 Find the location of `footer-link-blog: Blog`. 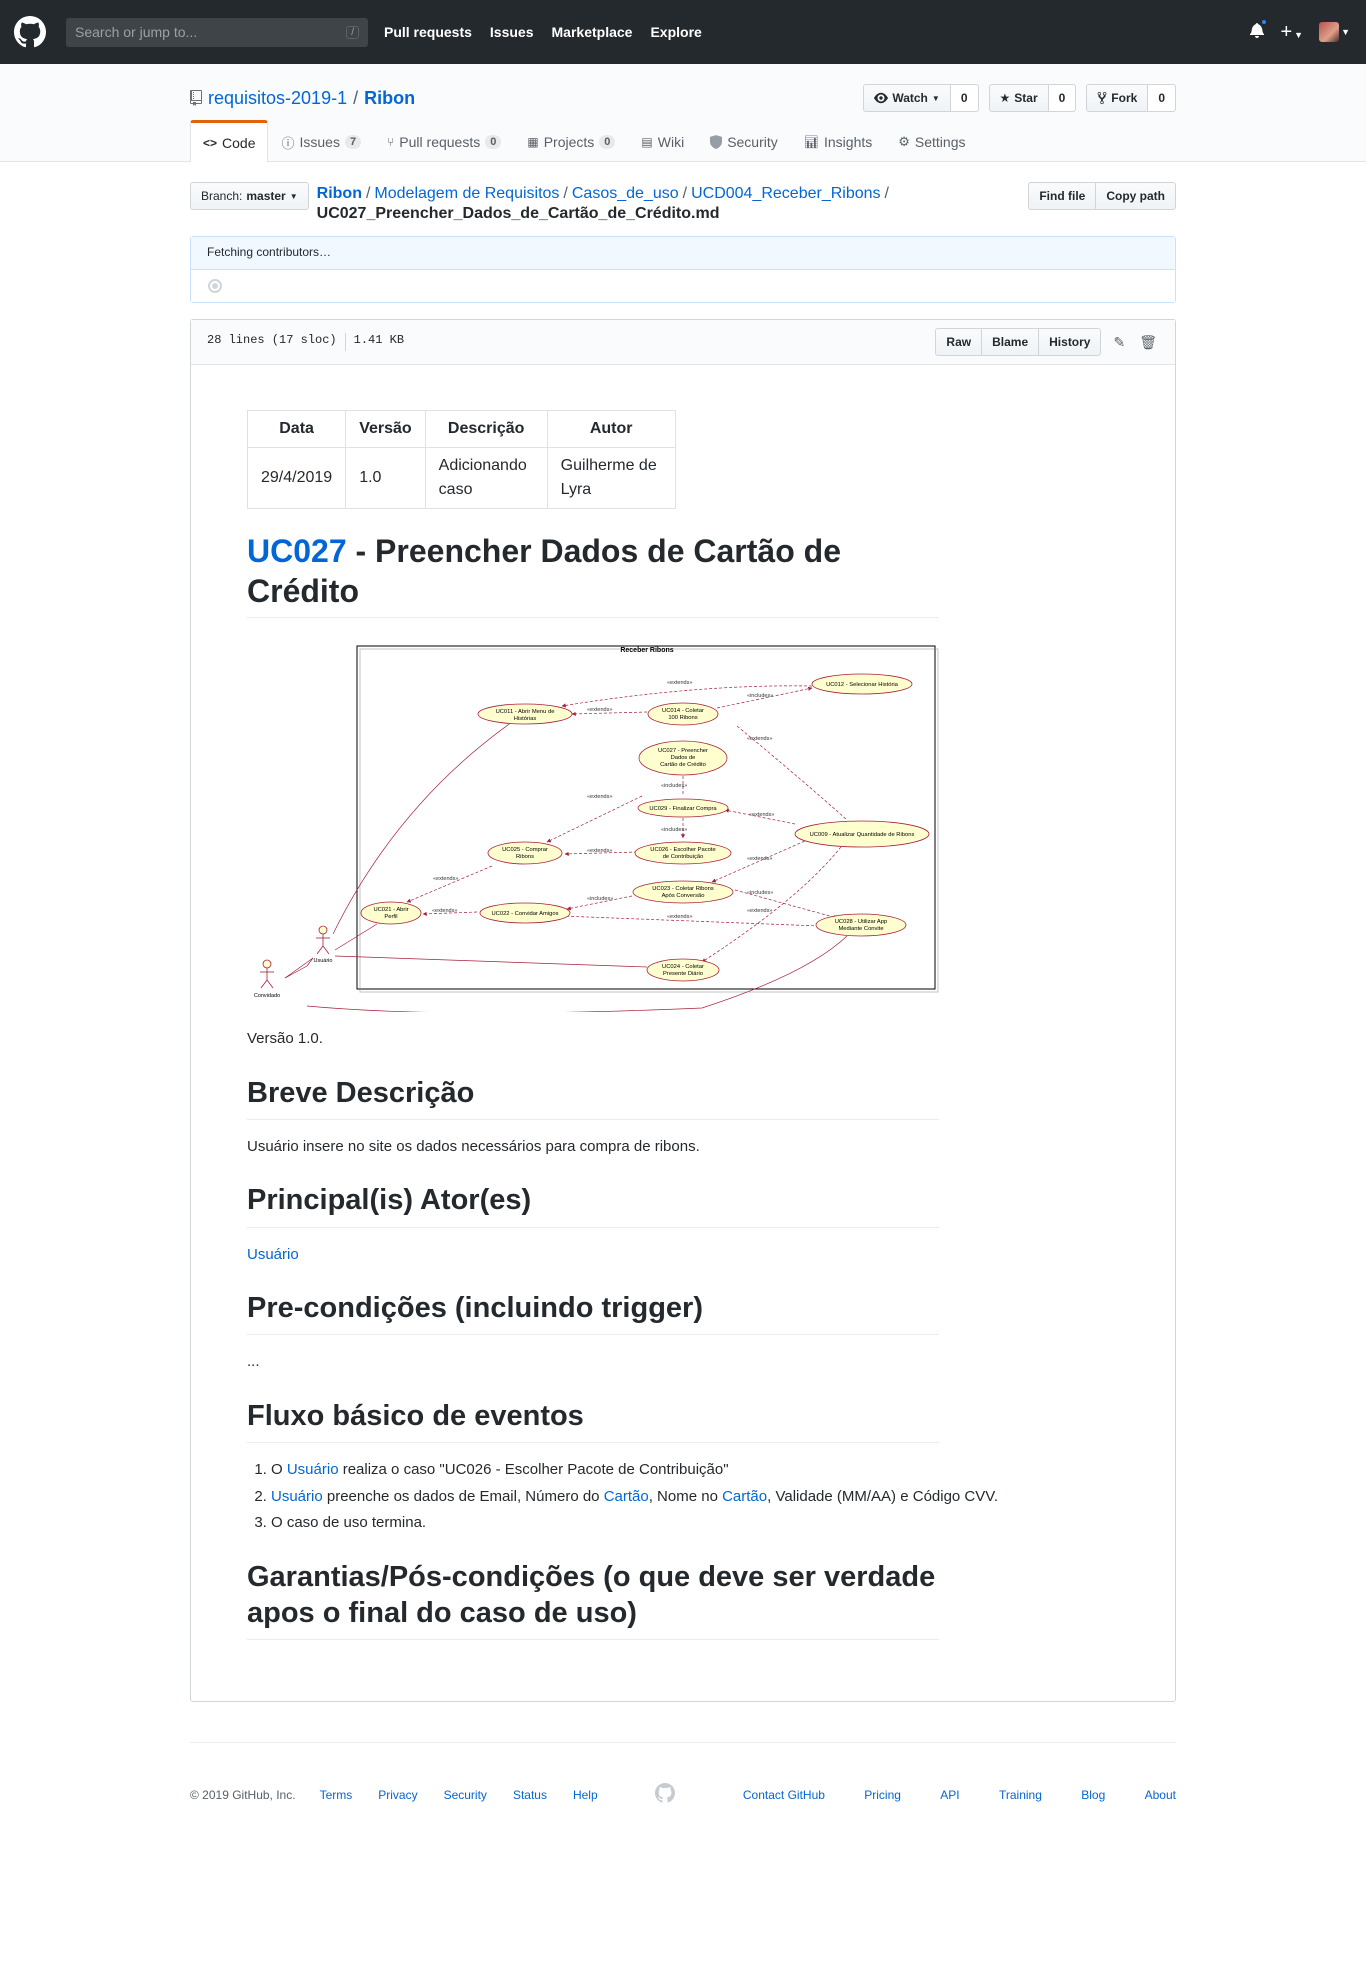

footer-link-blog: Blog is located at coordinates (1093, 1795).